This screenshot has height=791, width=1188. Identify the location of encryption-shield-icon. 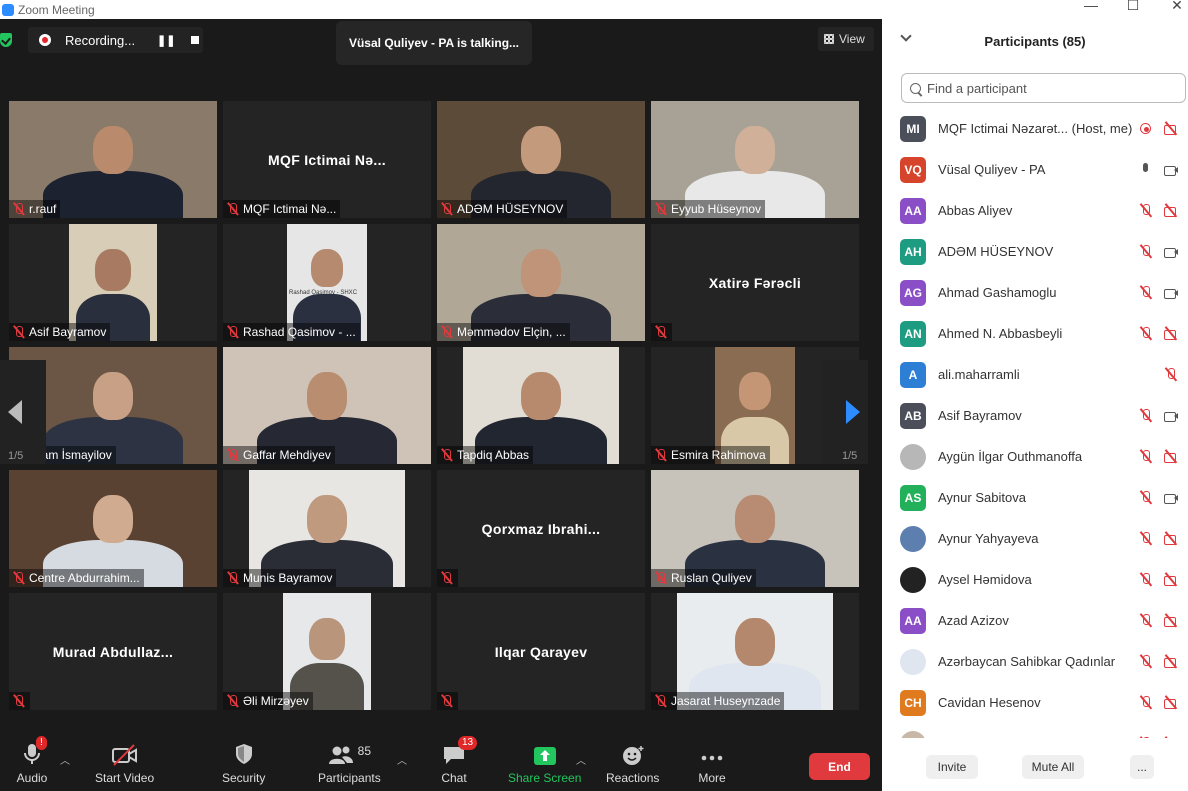
(6, 40).